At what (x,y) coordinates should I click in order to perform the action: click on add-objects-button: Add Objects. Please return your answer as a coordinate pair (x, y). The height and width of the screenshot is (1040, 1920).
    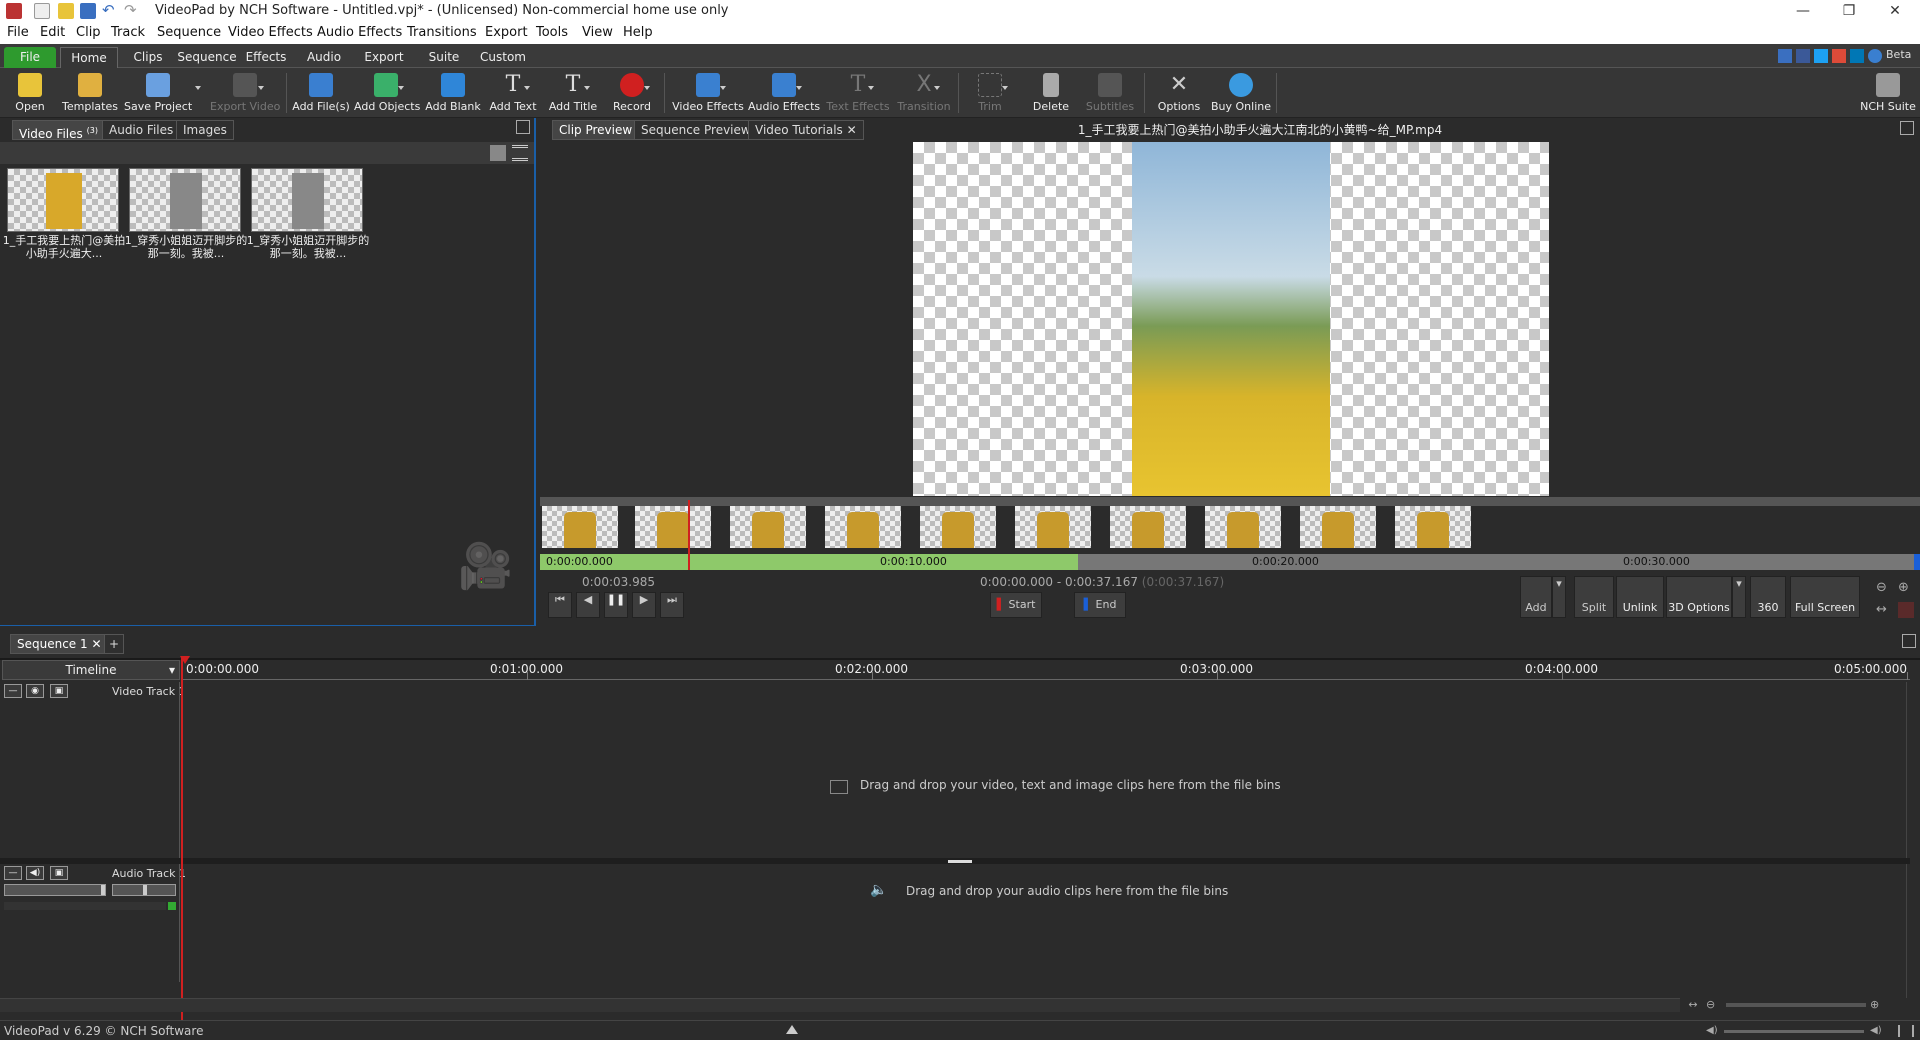
    Looking at the image, I should click on (387, 94).